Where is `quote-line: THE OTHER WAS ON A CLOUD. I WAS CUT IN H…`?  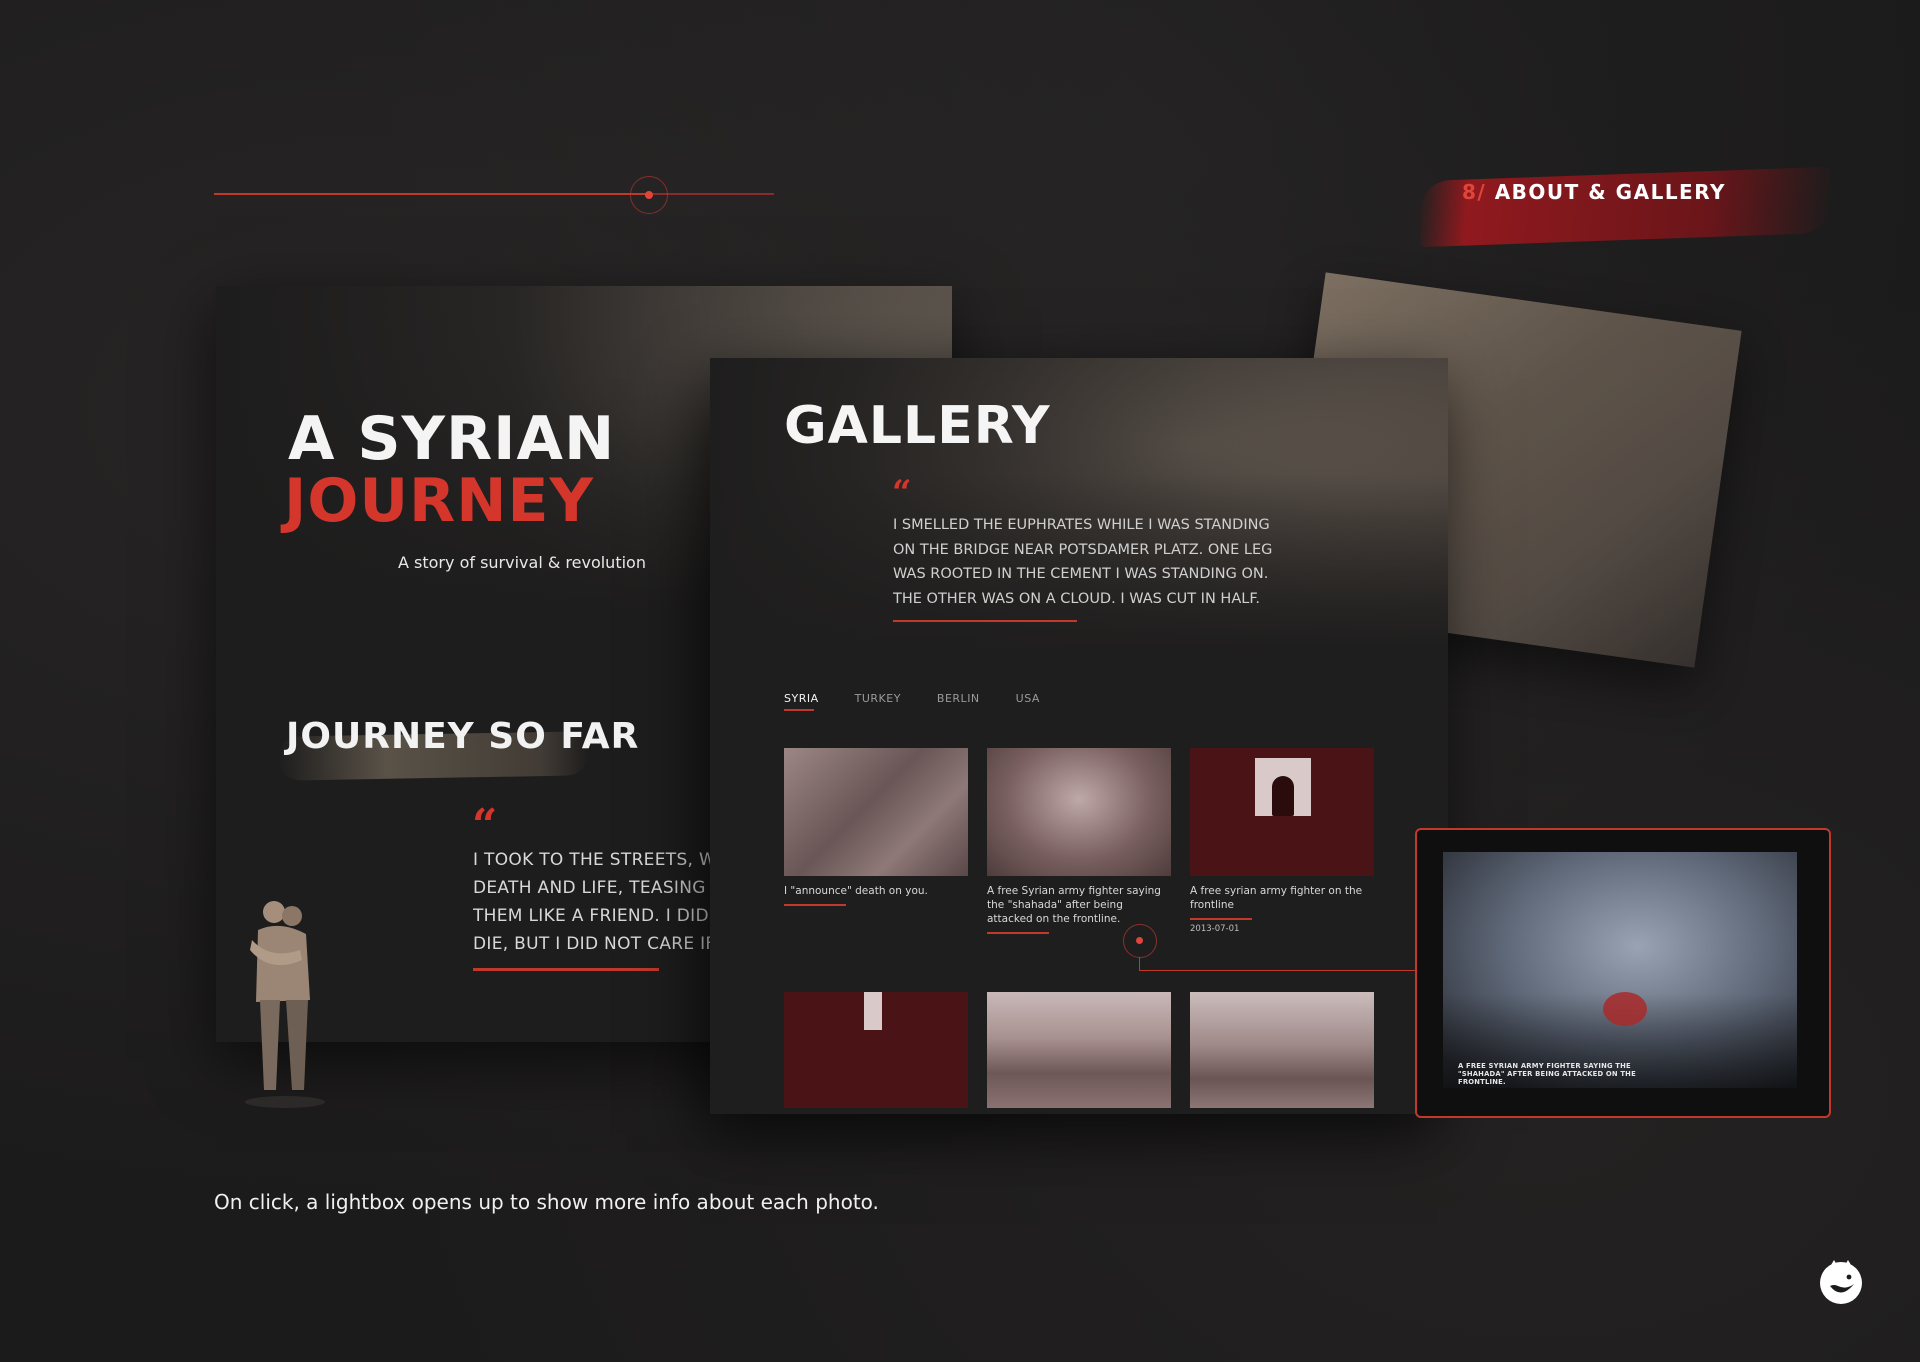
quote-line: THE OTHER WAS ON A CLOUD. I WAS CUT IN H… is located at coordinates (1076, 598).